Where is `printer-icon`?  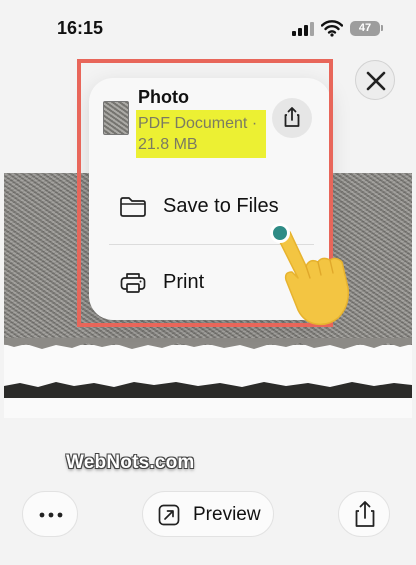 printer-icon is located at coordinates (133, 283).